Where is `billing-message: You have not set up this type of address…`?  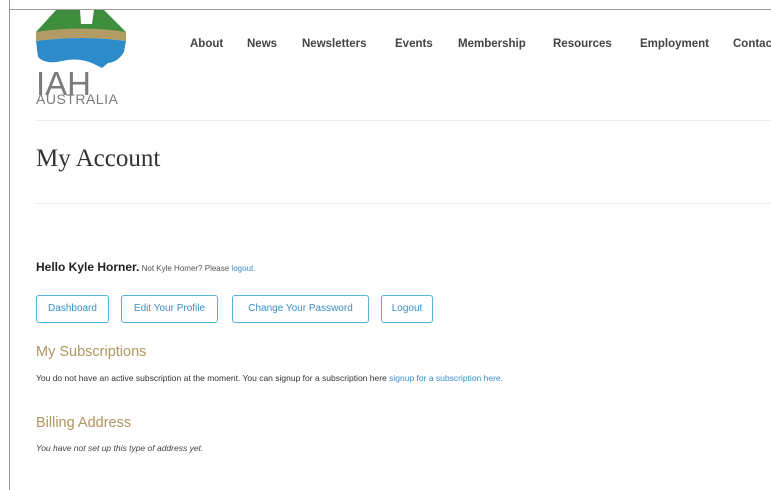 billing-message: You have not set up this type of address… is located at coordinates (120, 448).